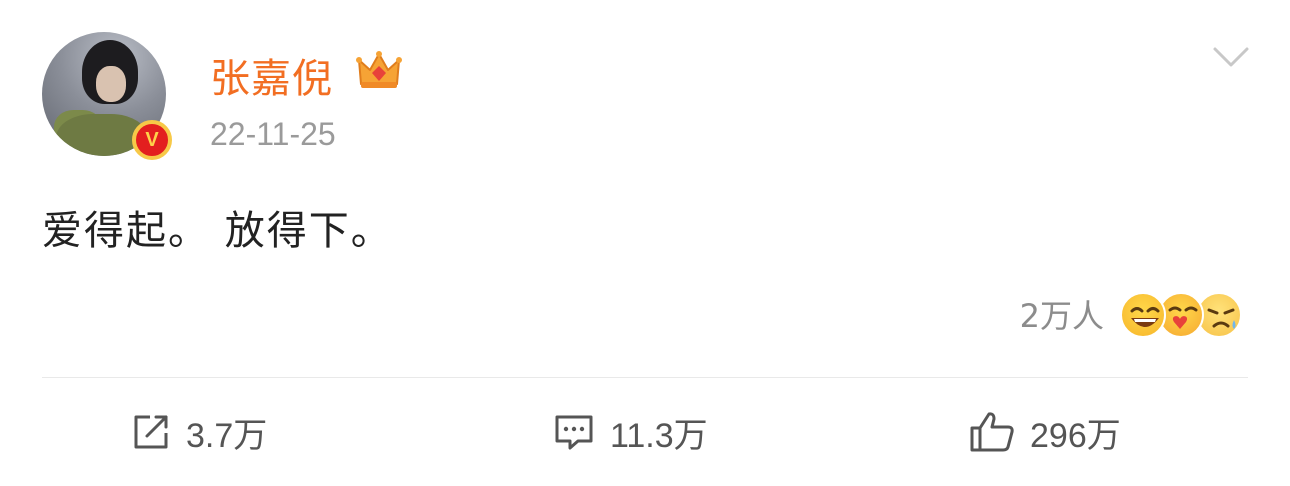  Describe the element at coordinates (151, 432) in the screenshot. I see `repost-icon` at that location.